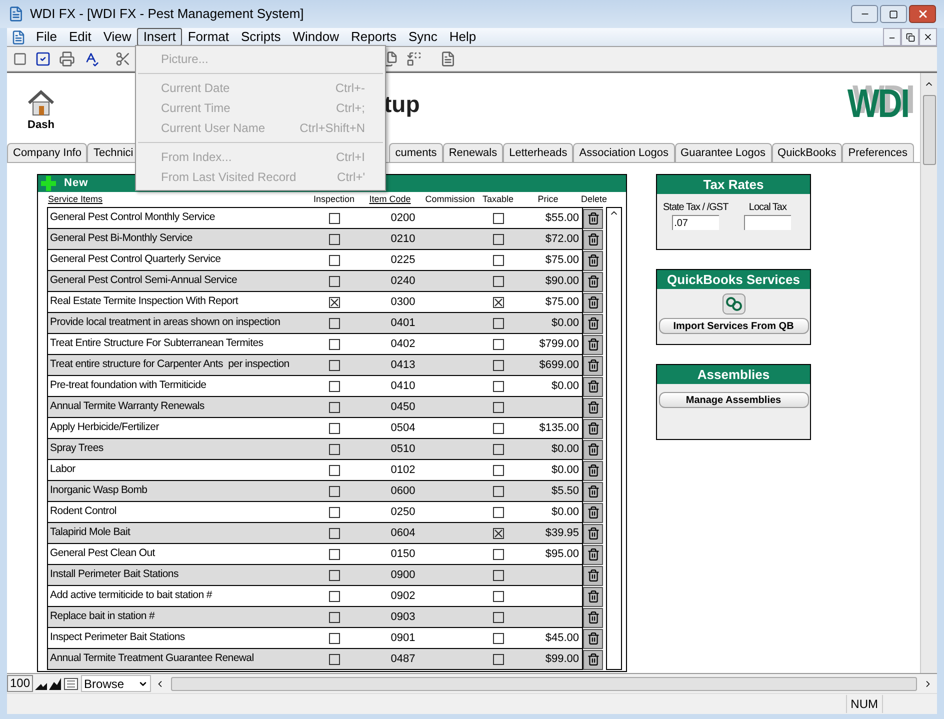  I want to click on local-tax-field, so click(768, 222).